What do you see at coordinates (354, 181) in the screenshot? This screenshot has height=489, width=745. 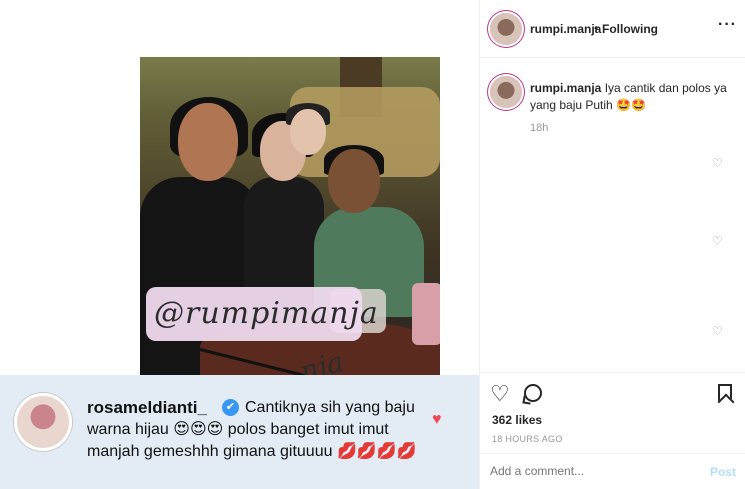 I see `person-4-face` at bounding box center [354, 181].